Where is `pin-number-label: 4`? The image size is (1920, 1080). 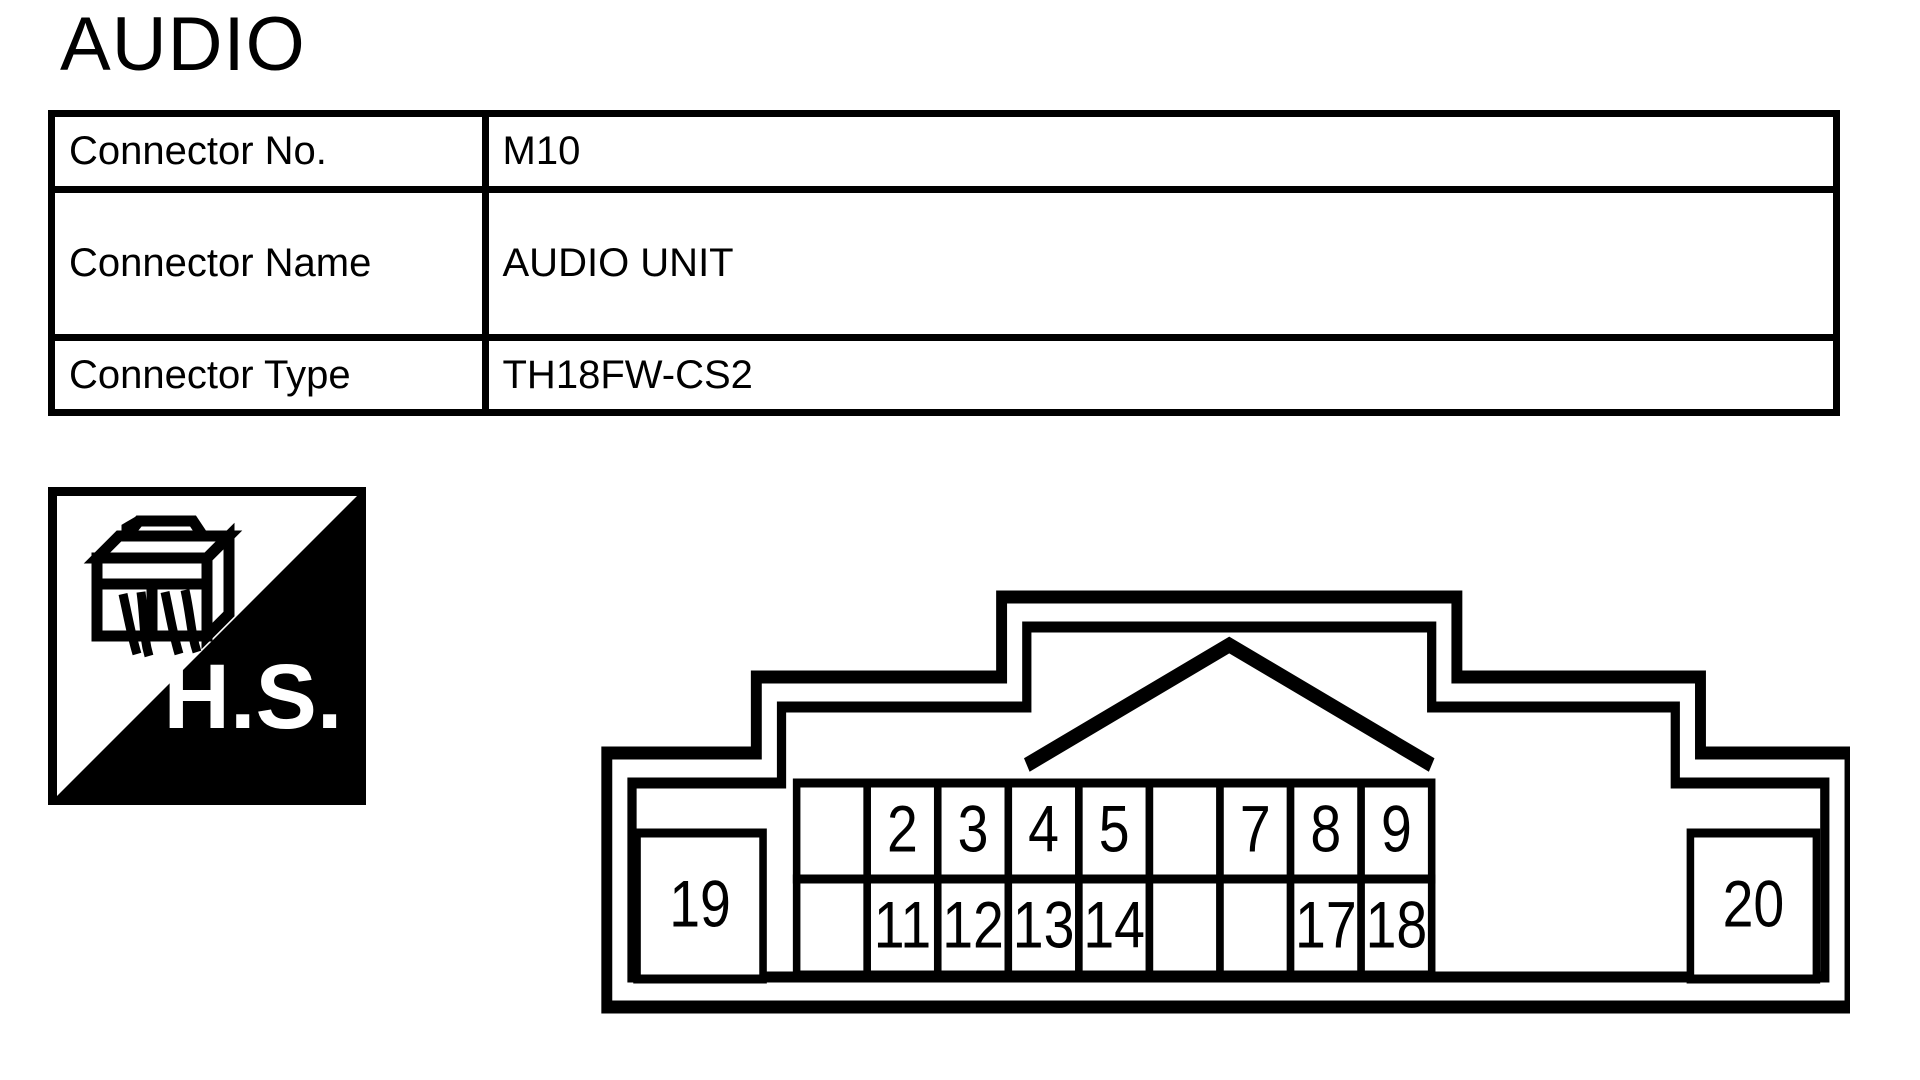 pin-number-label: 4 is located at coordinates (1043, 829).